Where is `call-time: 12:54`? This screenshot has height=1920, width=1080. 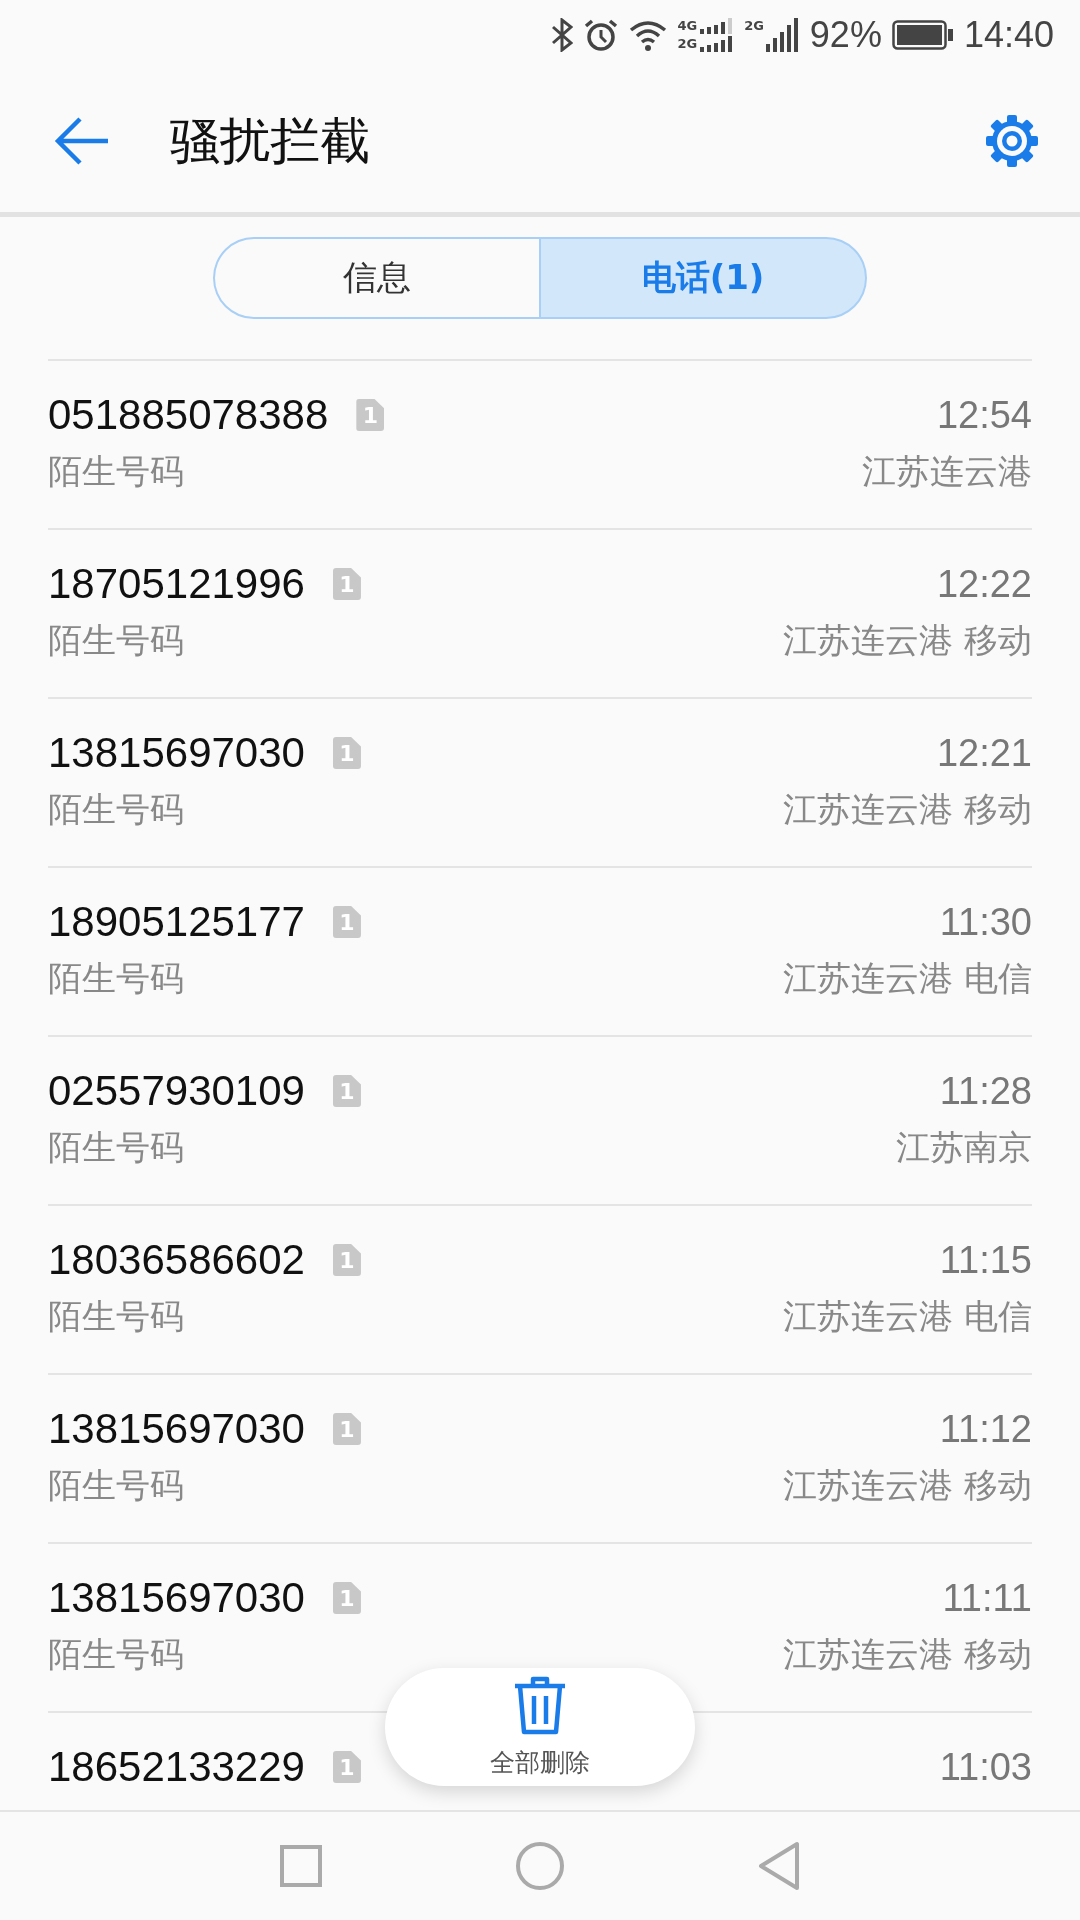
call-time: 12:54 is located at coordinates (984, 415).